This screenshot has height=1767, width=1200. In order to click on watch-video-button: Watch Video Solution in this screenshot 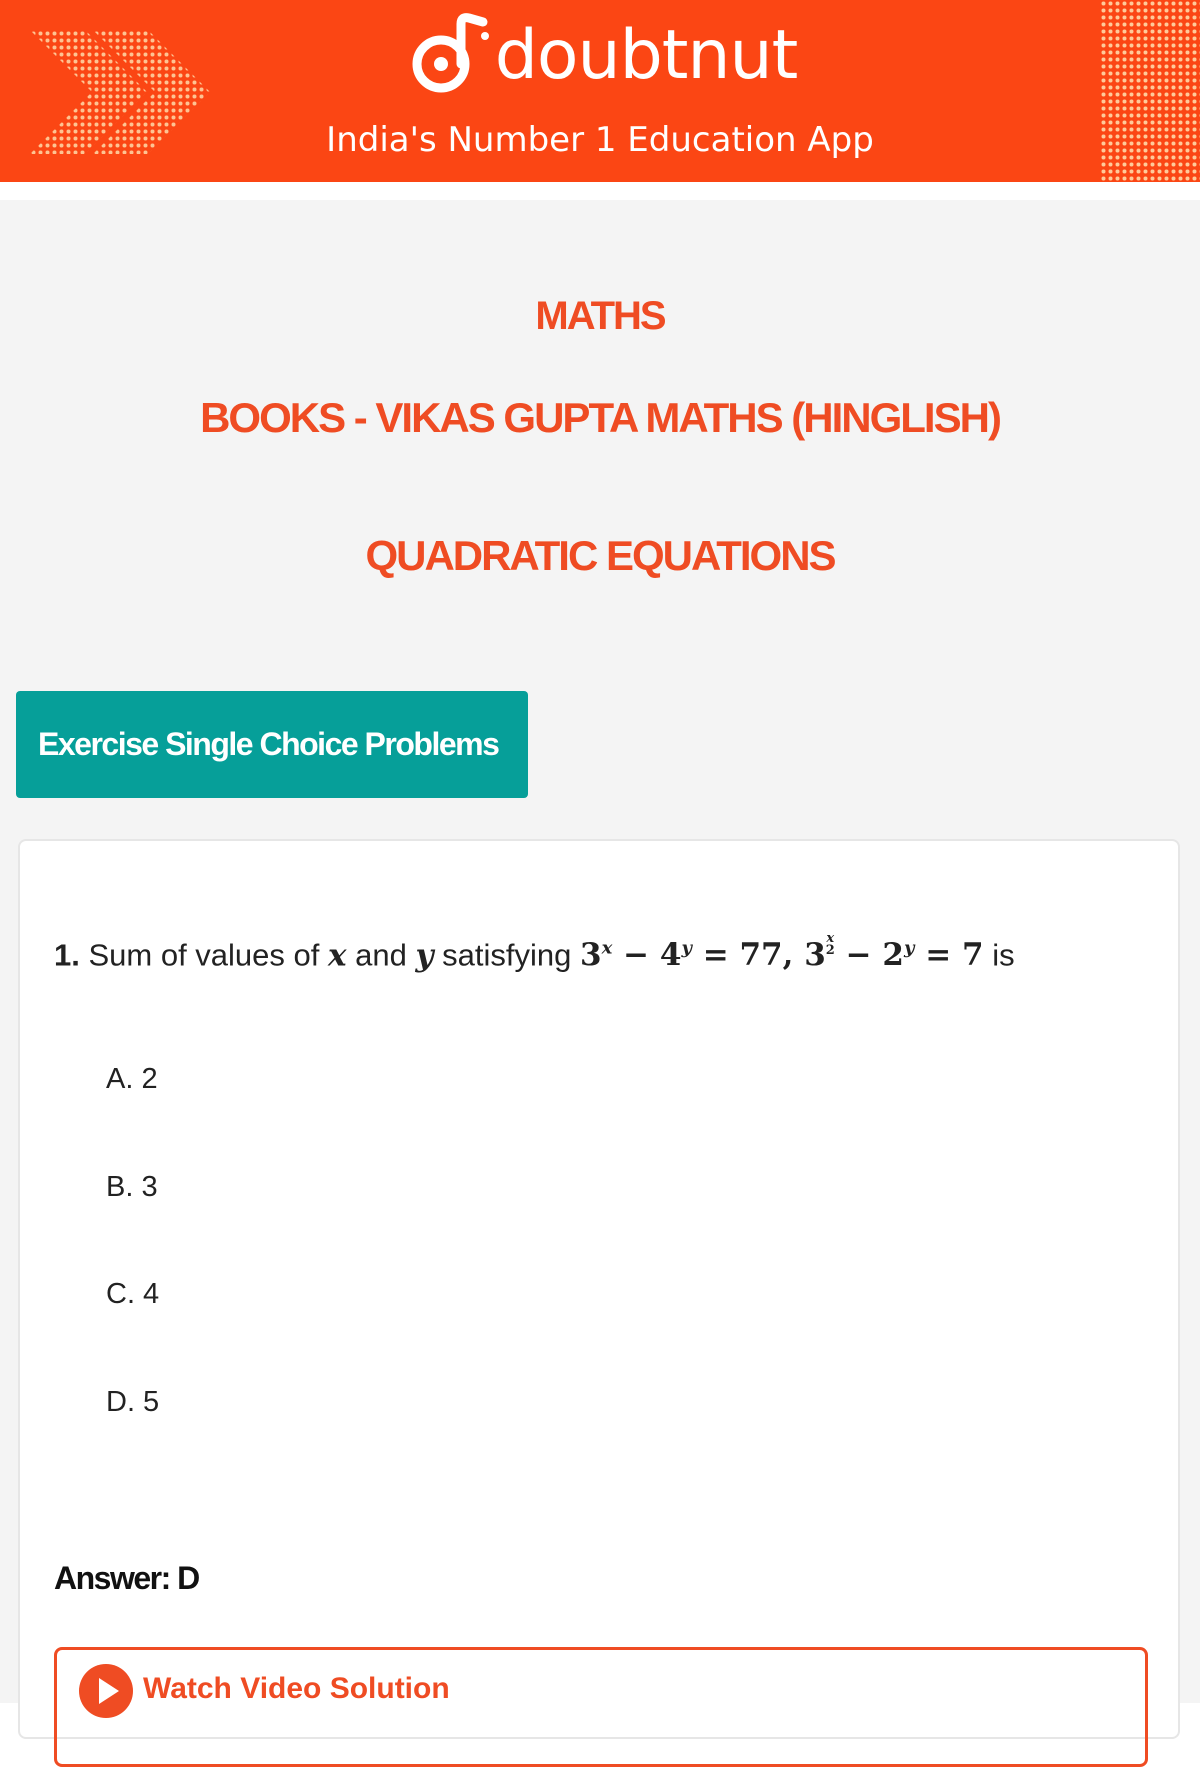, I will do `click(601, 1707)`.